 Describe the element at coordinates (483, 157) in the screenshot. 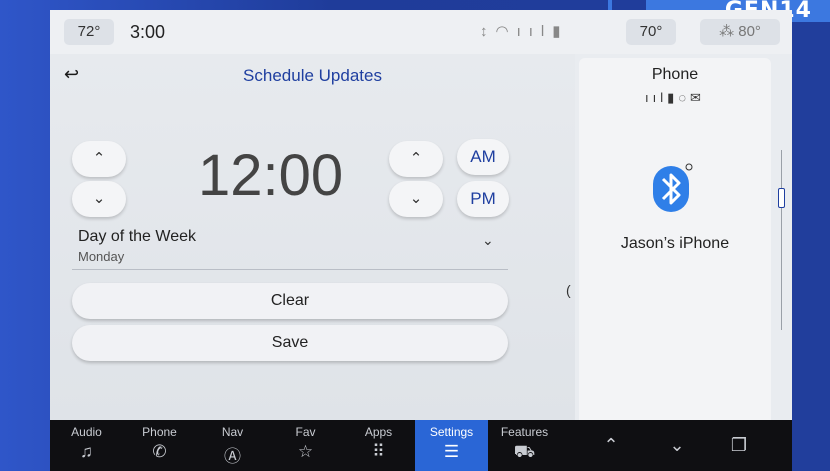

I see `am-button: AM` at that location.